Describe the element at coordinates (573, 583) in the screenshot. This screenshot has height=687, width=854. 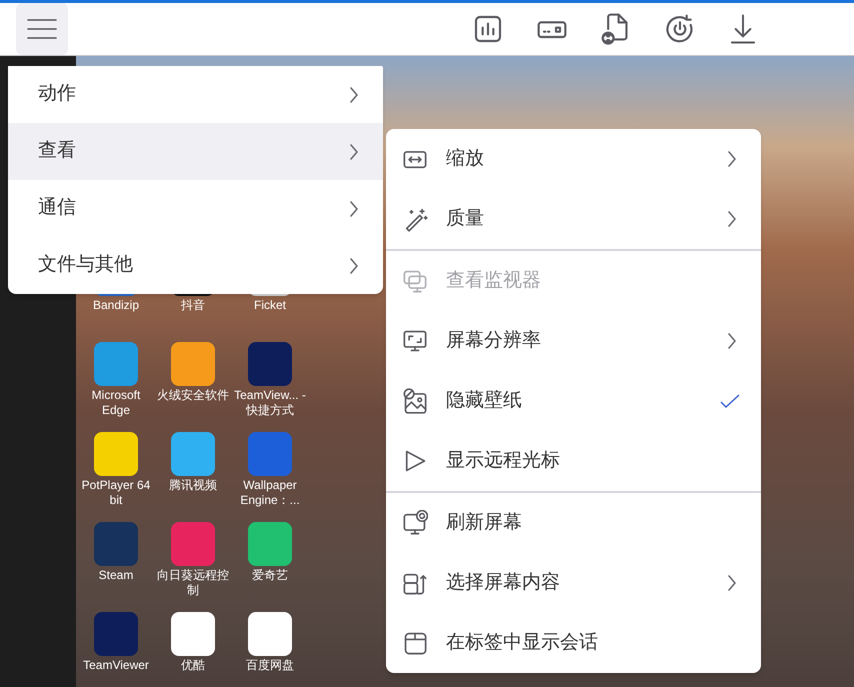
I see `menu-item: 选择屏幕内容` at that location.